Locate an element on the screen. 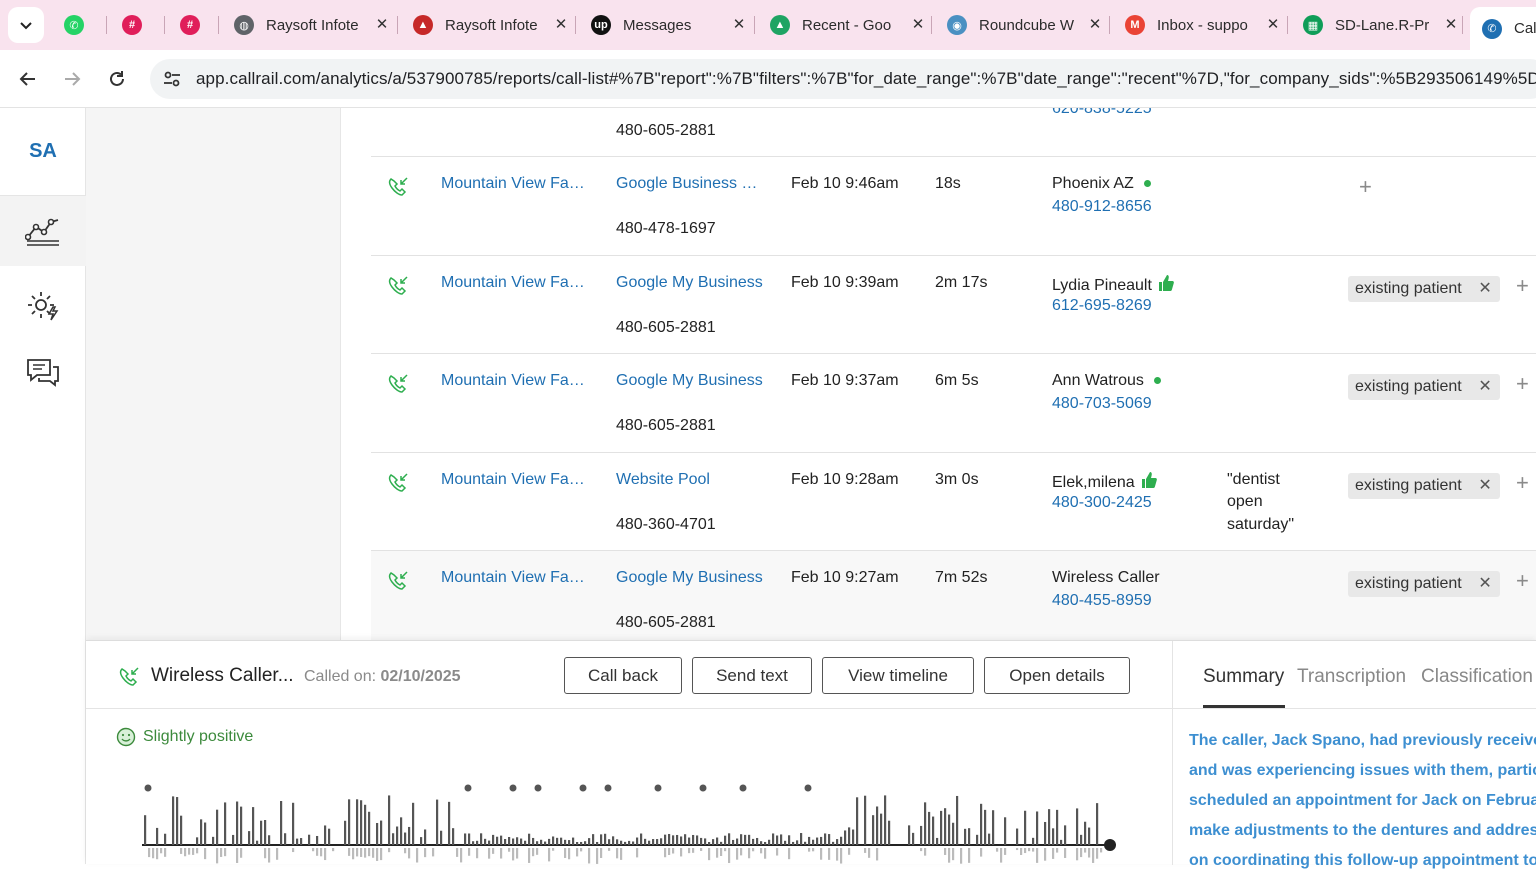  view-timeline-button: View timeline is located at coordinates (898, 675).